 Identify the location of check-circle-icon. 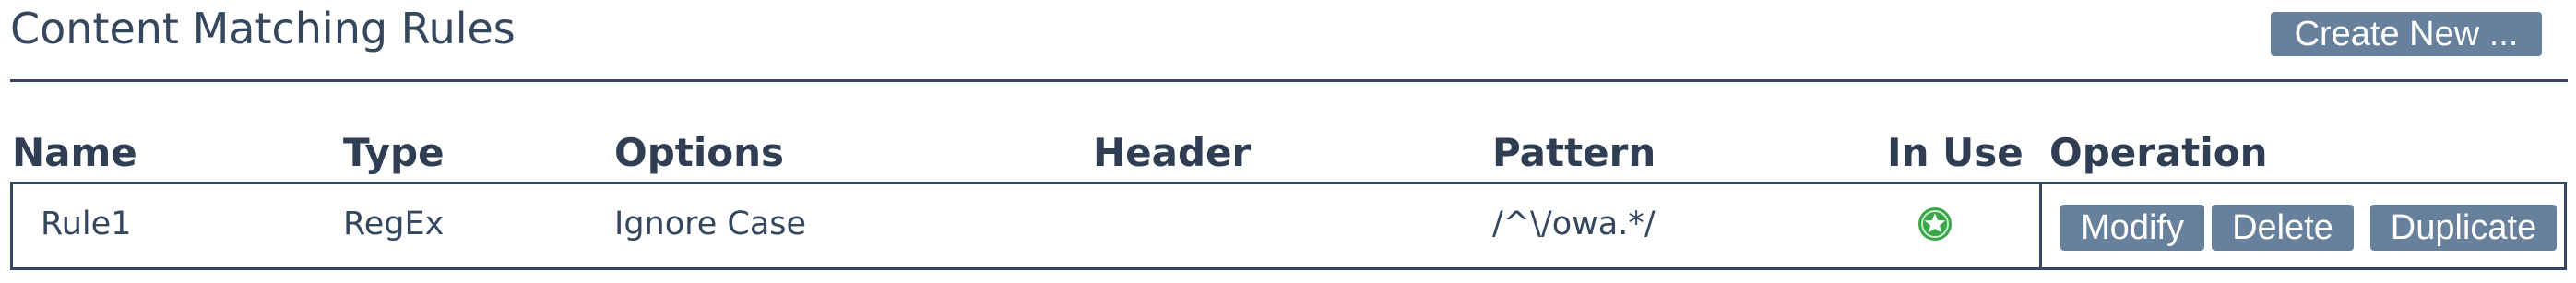
(1935, 224).